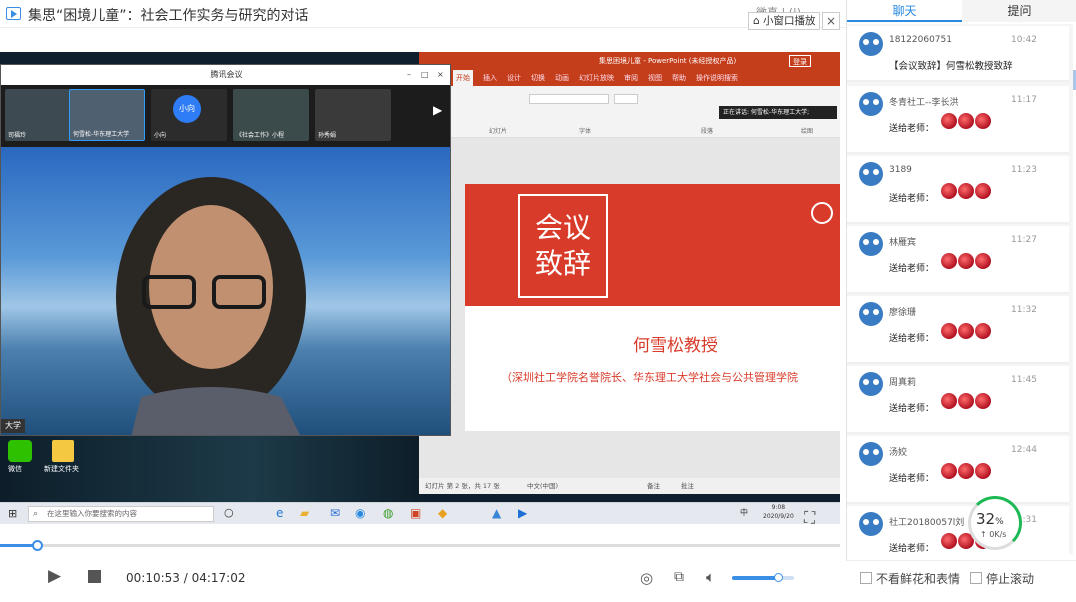  I want to click on slide: 会议 致辞 何雪松教授 （深圳社工学院名誉院长、华东理工大学社会与公共管理学院, so click(652, 307).